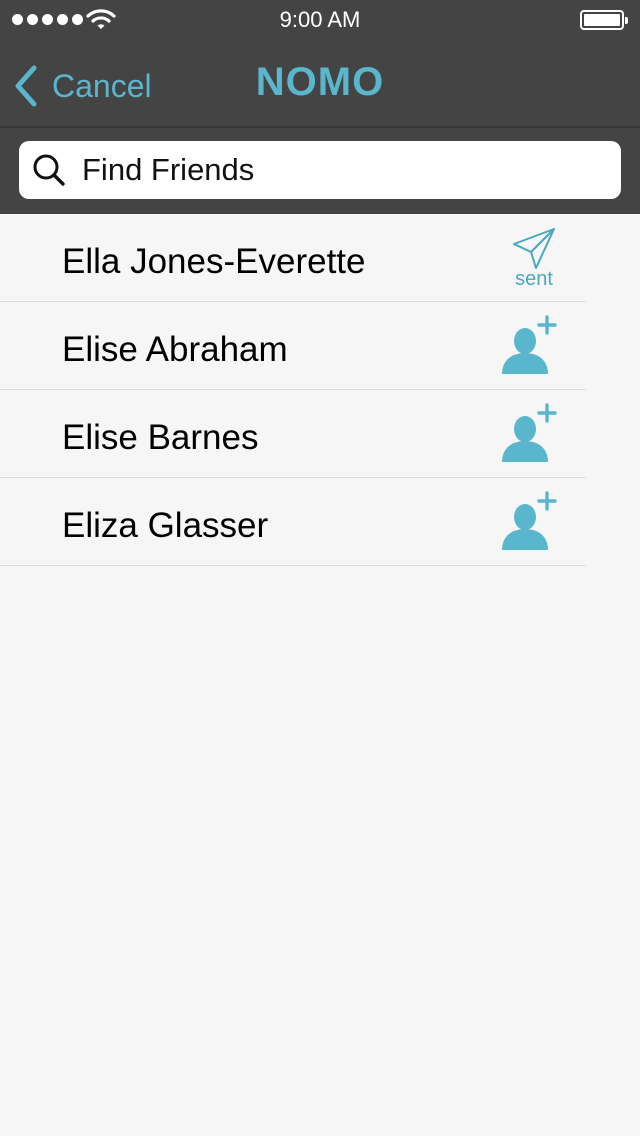 The height and width of the screenshot is (1136, 640). I want to click on list-item: Ella Jones-Everette sent, so click(293, 258).